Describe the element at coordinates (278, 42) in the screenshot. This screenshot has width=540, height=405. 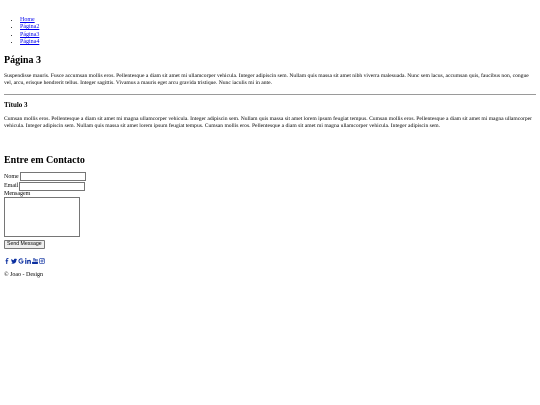
I see `nav-item-pagina4: Página4` at that location.